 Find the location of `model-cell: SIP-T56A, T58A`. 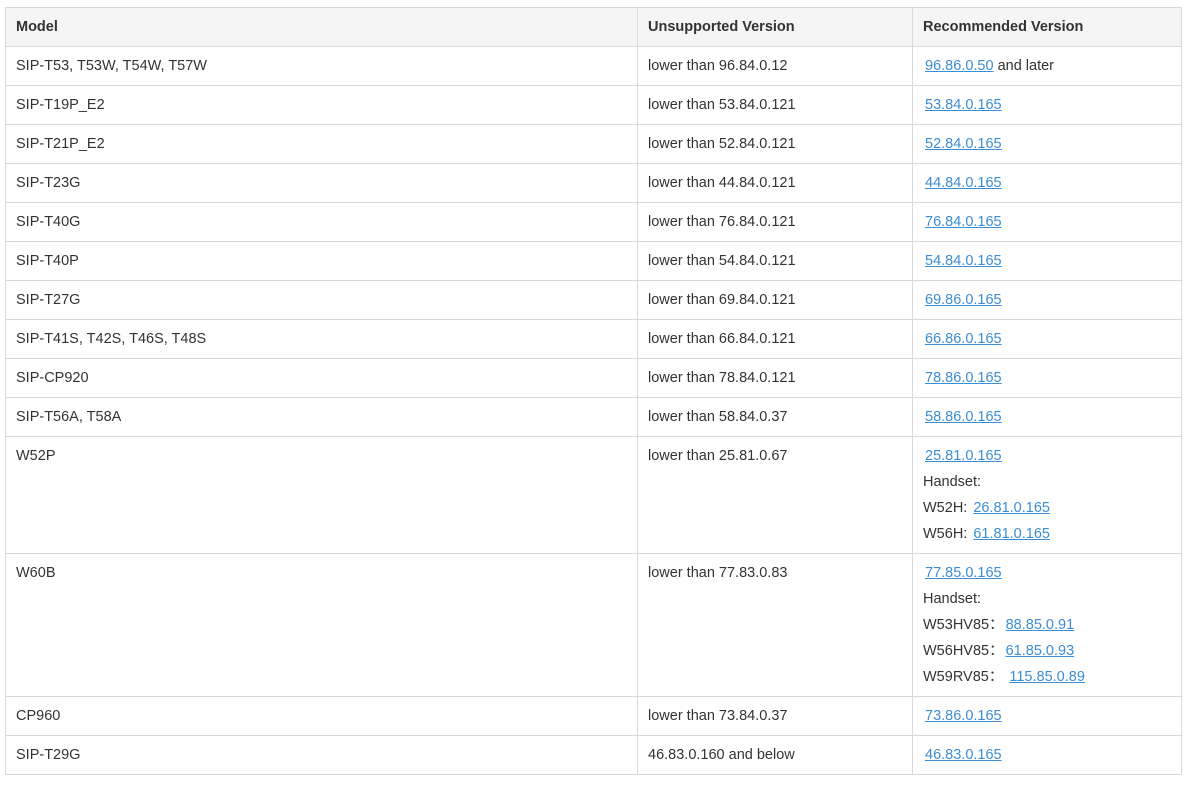

model-cell: SIP-T56A, T58A is located at coordinates (321, 417).